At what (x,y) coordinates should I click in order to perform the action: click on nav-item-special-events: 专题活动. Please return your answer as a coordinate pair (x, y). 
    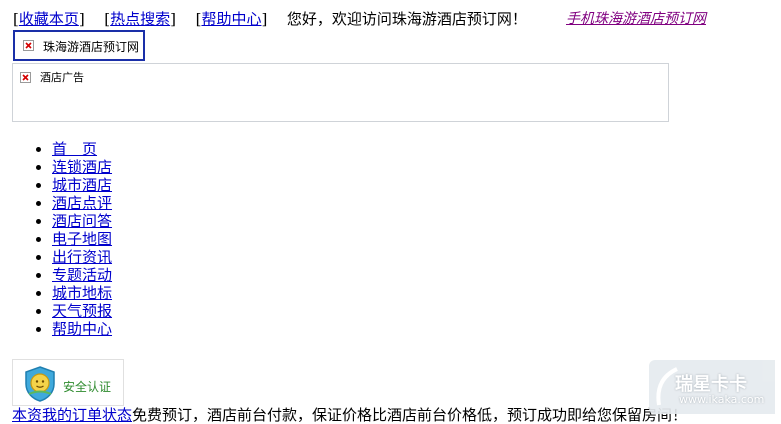
    Looking at the image, I should click on (82, 275).